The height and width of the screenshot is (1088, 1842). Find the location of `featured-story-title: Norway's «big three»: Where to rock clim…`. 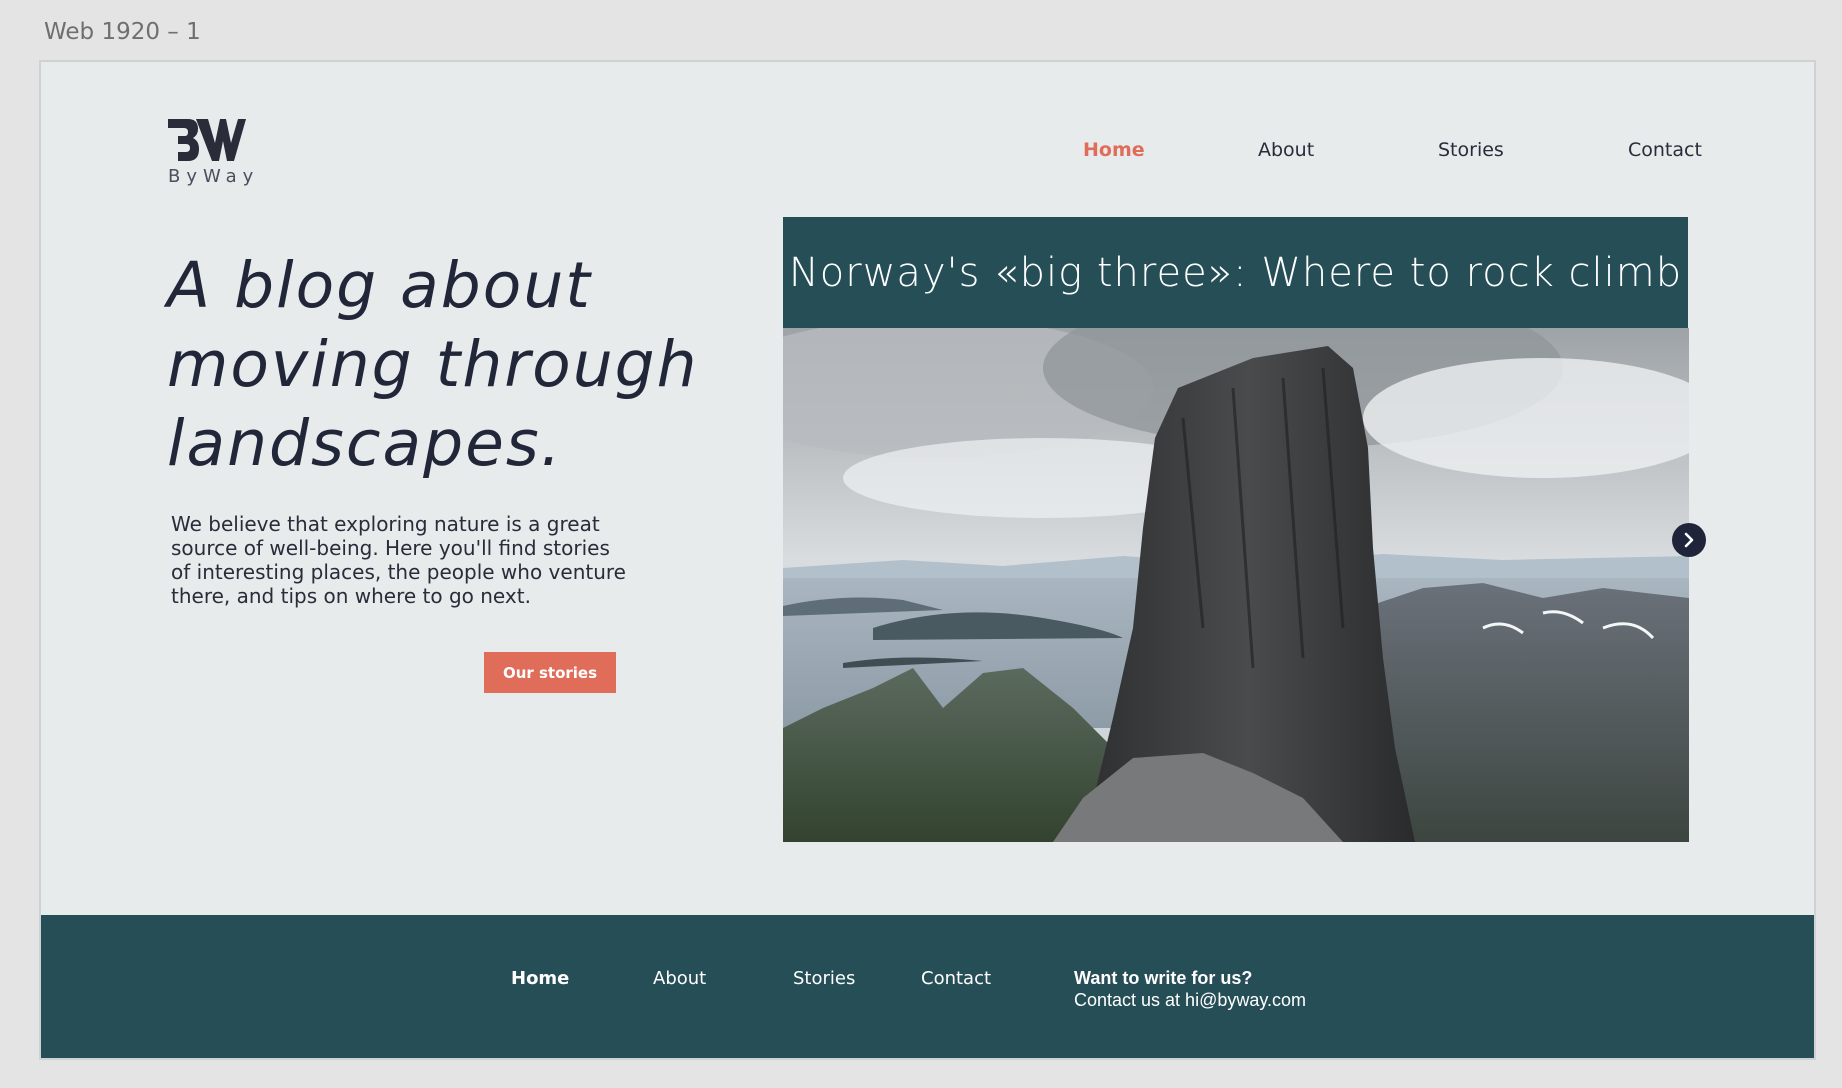

featured-story-title: Norway's «big three»: Where to rock clim… is located at coordinates (1235, 272).